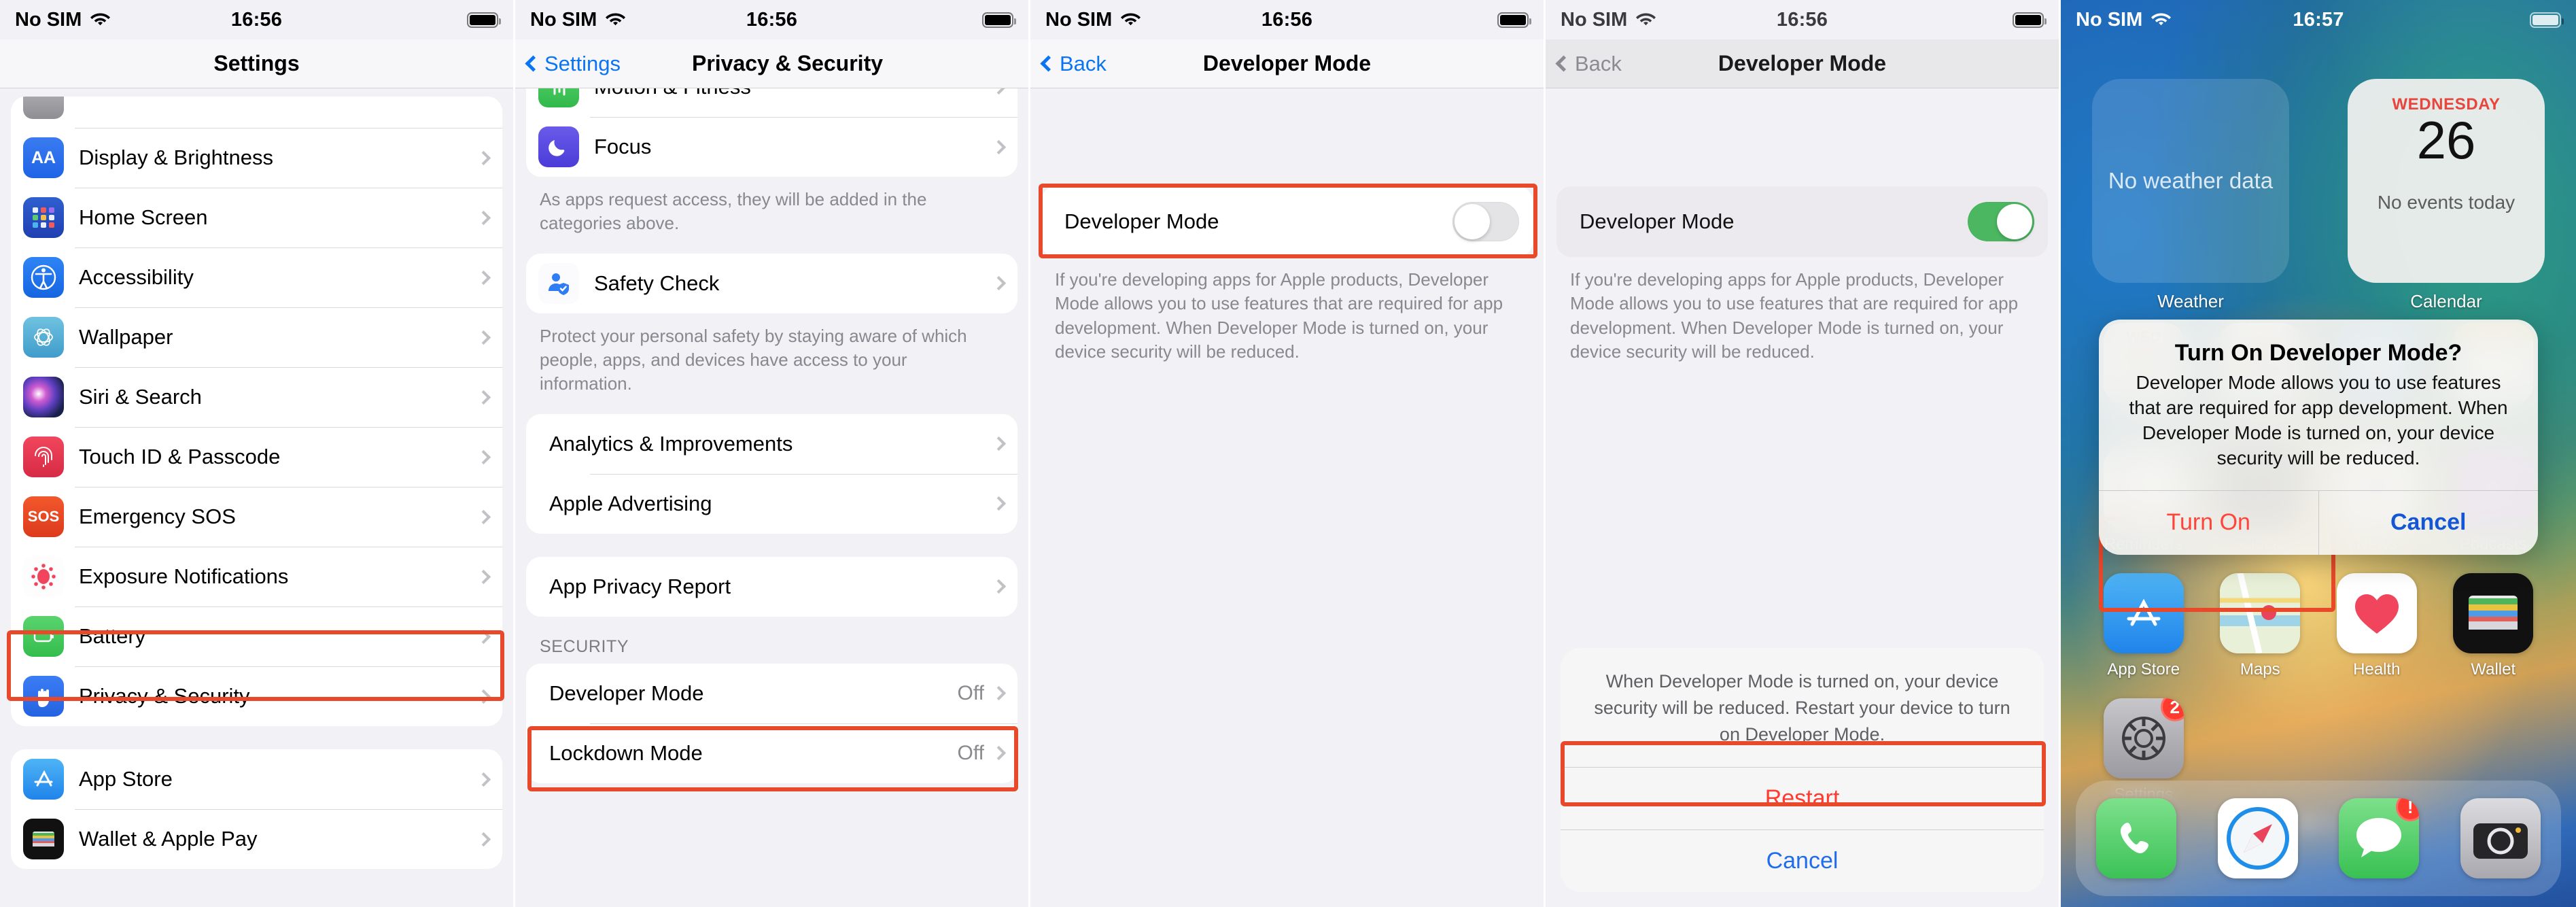 This screenshot has width=2576, height=907. Describe the element at coordinates (2208, 523) in the screenshot. I see `turn-on-button: Turn On` at that location.